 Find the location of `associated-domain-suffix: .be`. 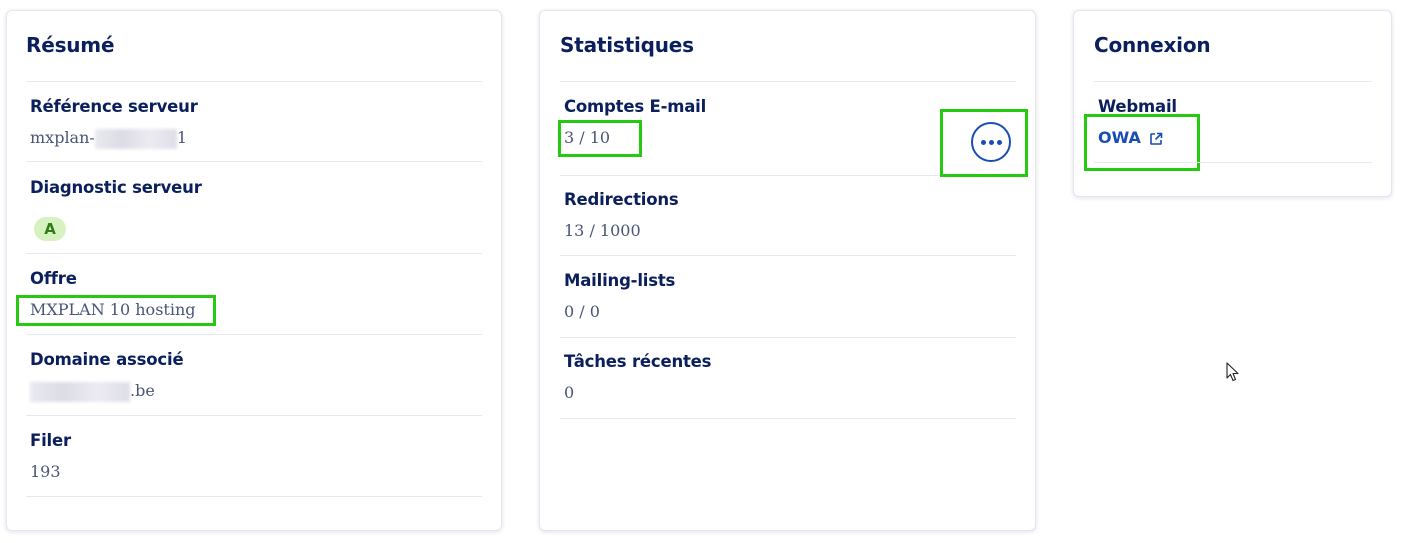

associated-domain-suffix: .be is located at coordinates (142, 390).